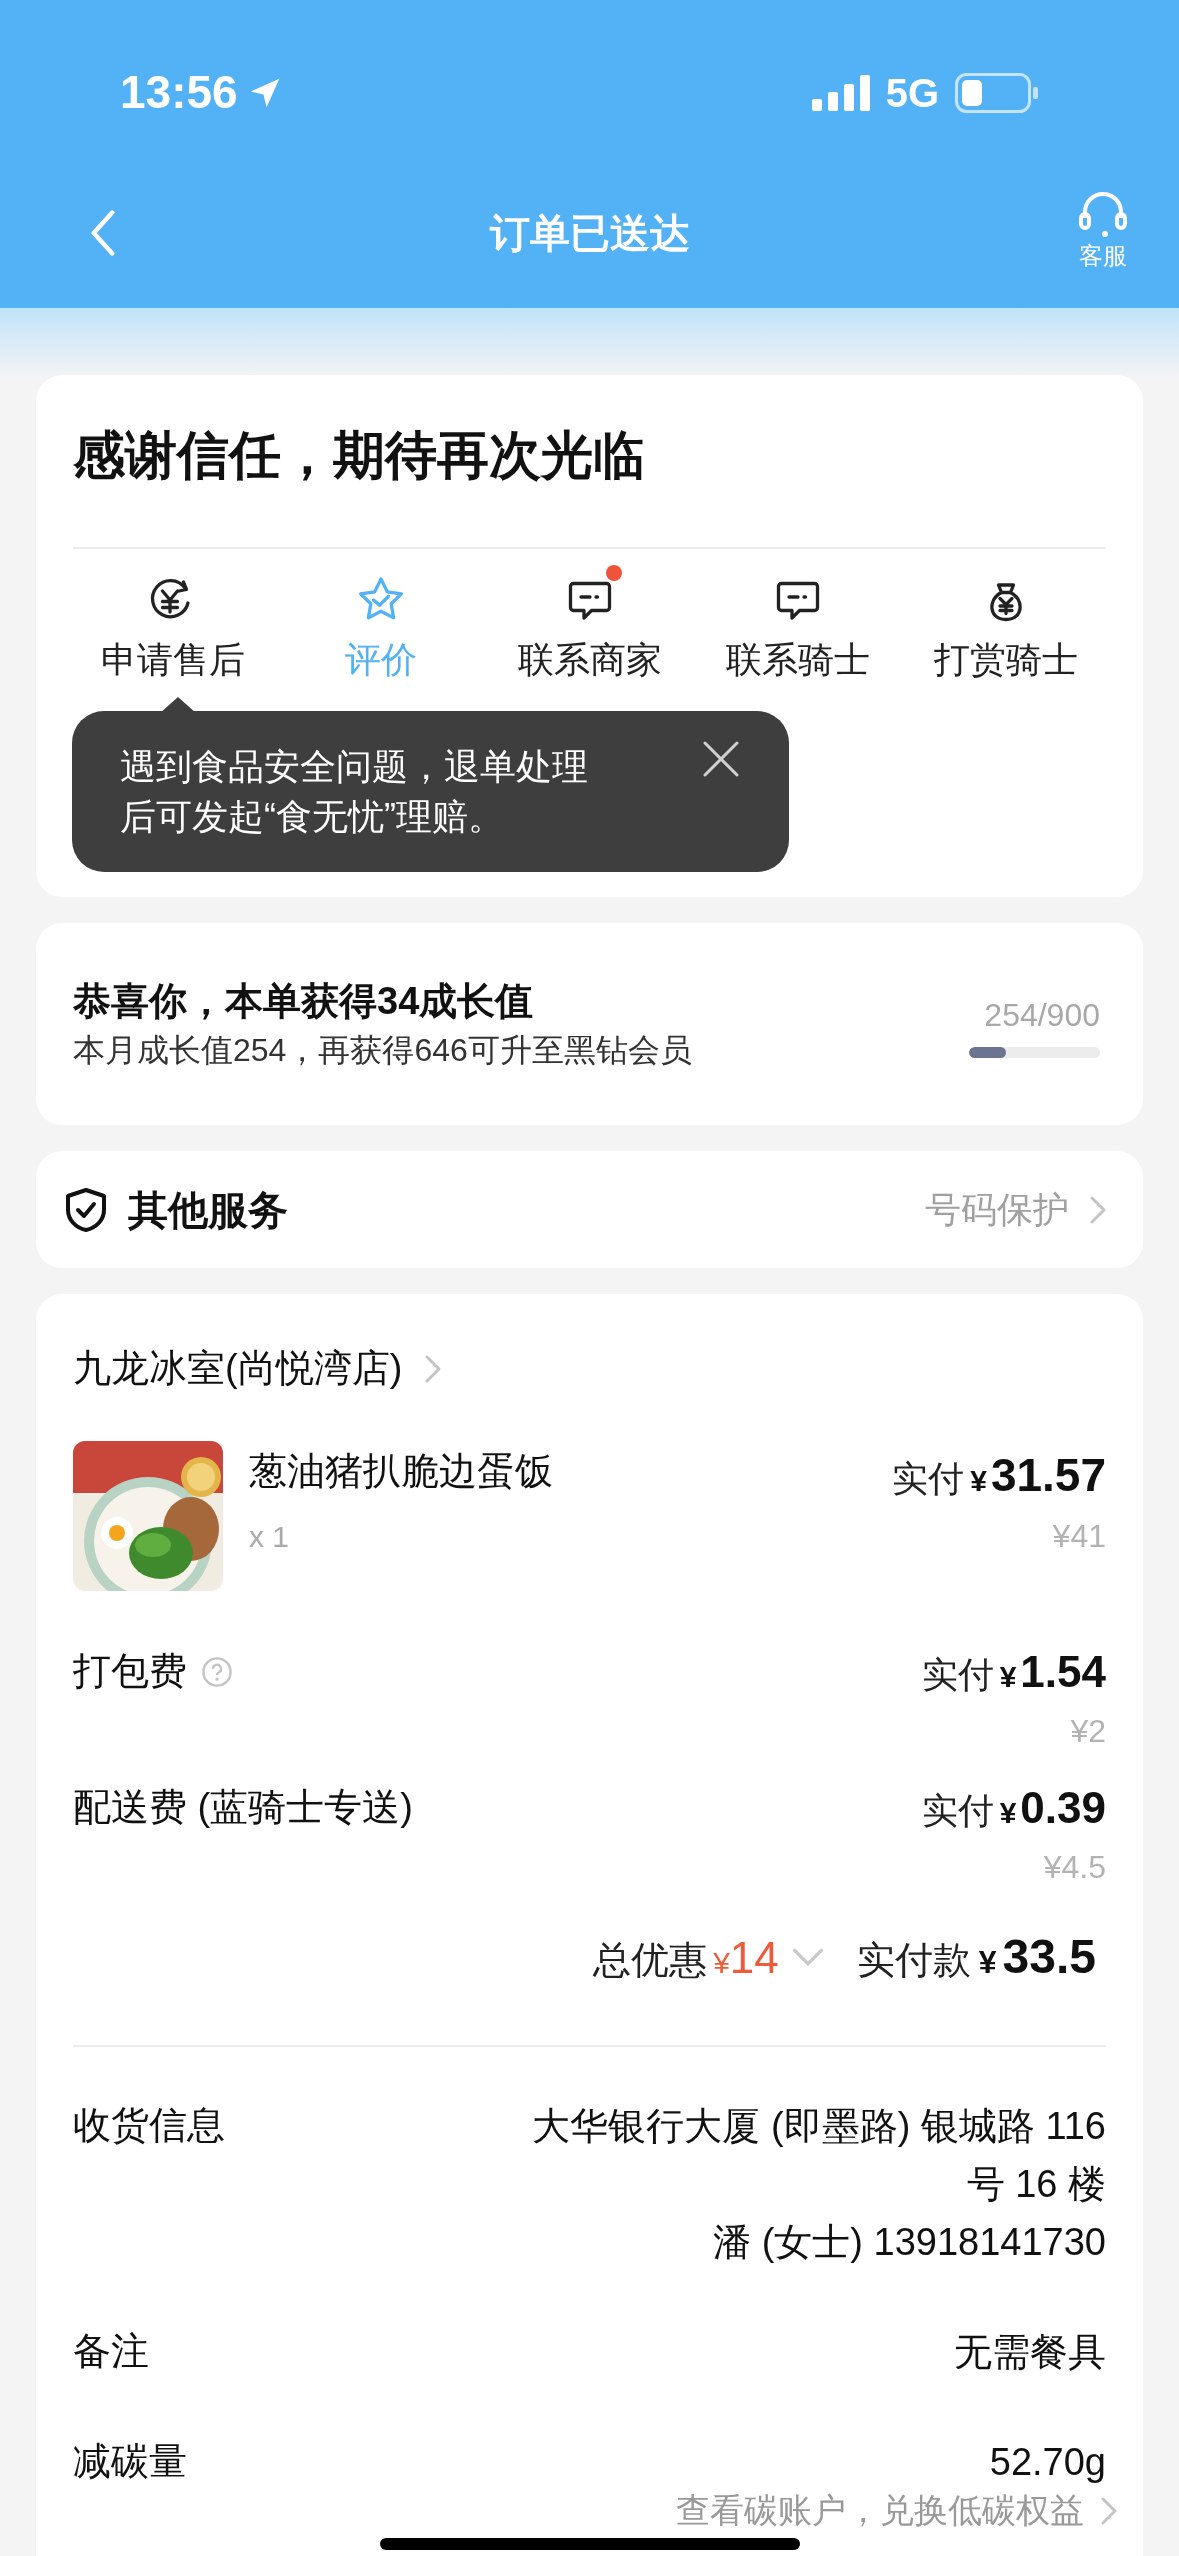 Image resolution: width=1179 pixels, height=2556 pixels. What do you see at coordinates (650, 1960) in the screenshot?
I see `discount-label: 总优惠` at bounding box center [650, 1960].